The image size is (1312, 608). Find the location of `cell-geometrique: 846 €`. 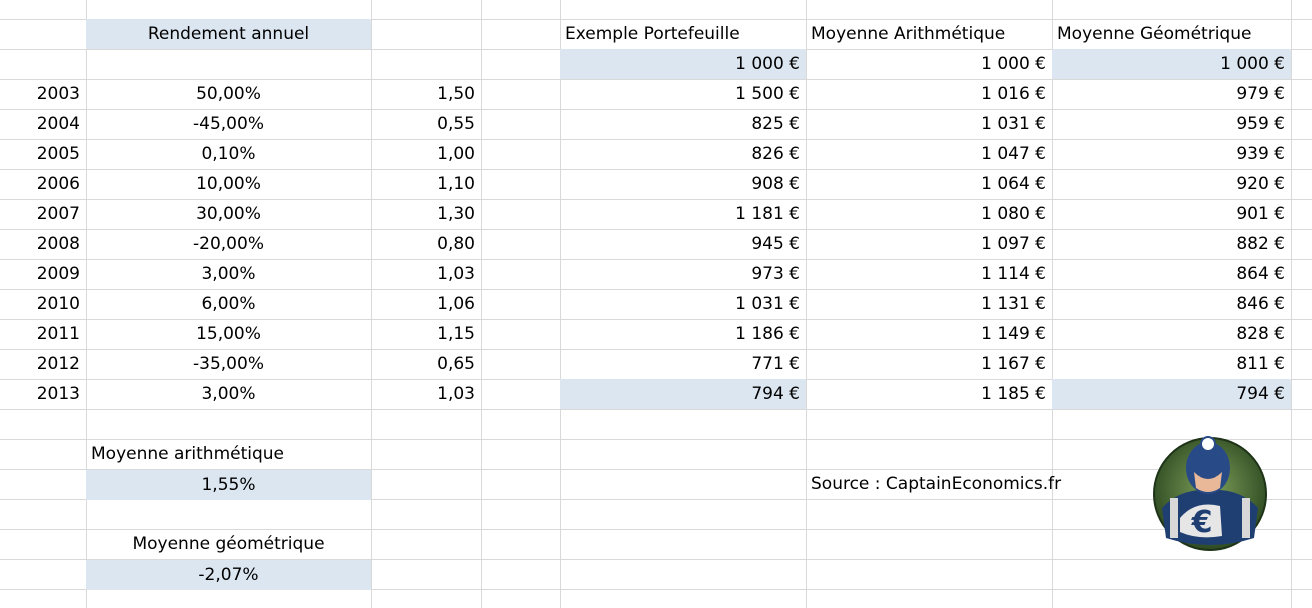

cell-geometrique: 846 € is located at coordinates (1171, 304).